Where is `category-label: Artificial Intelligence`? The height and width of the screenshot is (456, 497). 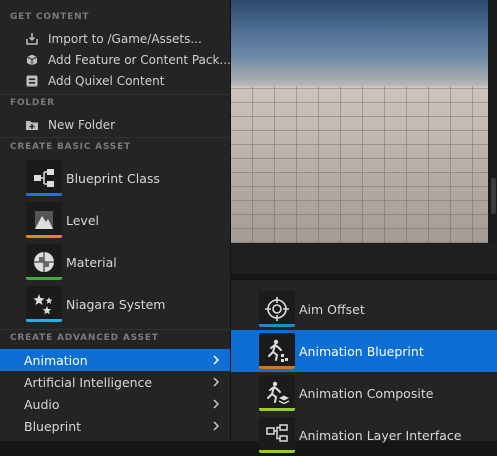
category-label: Artificial Intelligence is located at coordinates (88, 382).